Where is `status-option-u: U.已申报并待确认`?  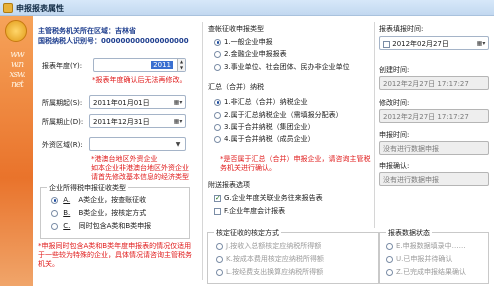 status-option-u: U.已申报并待确认 is located at coordinates (419, 259).